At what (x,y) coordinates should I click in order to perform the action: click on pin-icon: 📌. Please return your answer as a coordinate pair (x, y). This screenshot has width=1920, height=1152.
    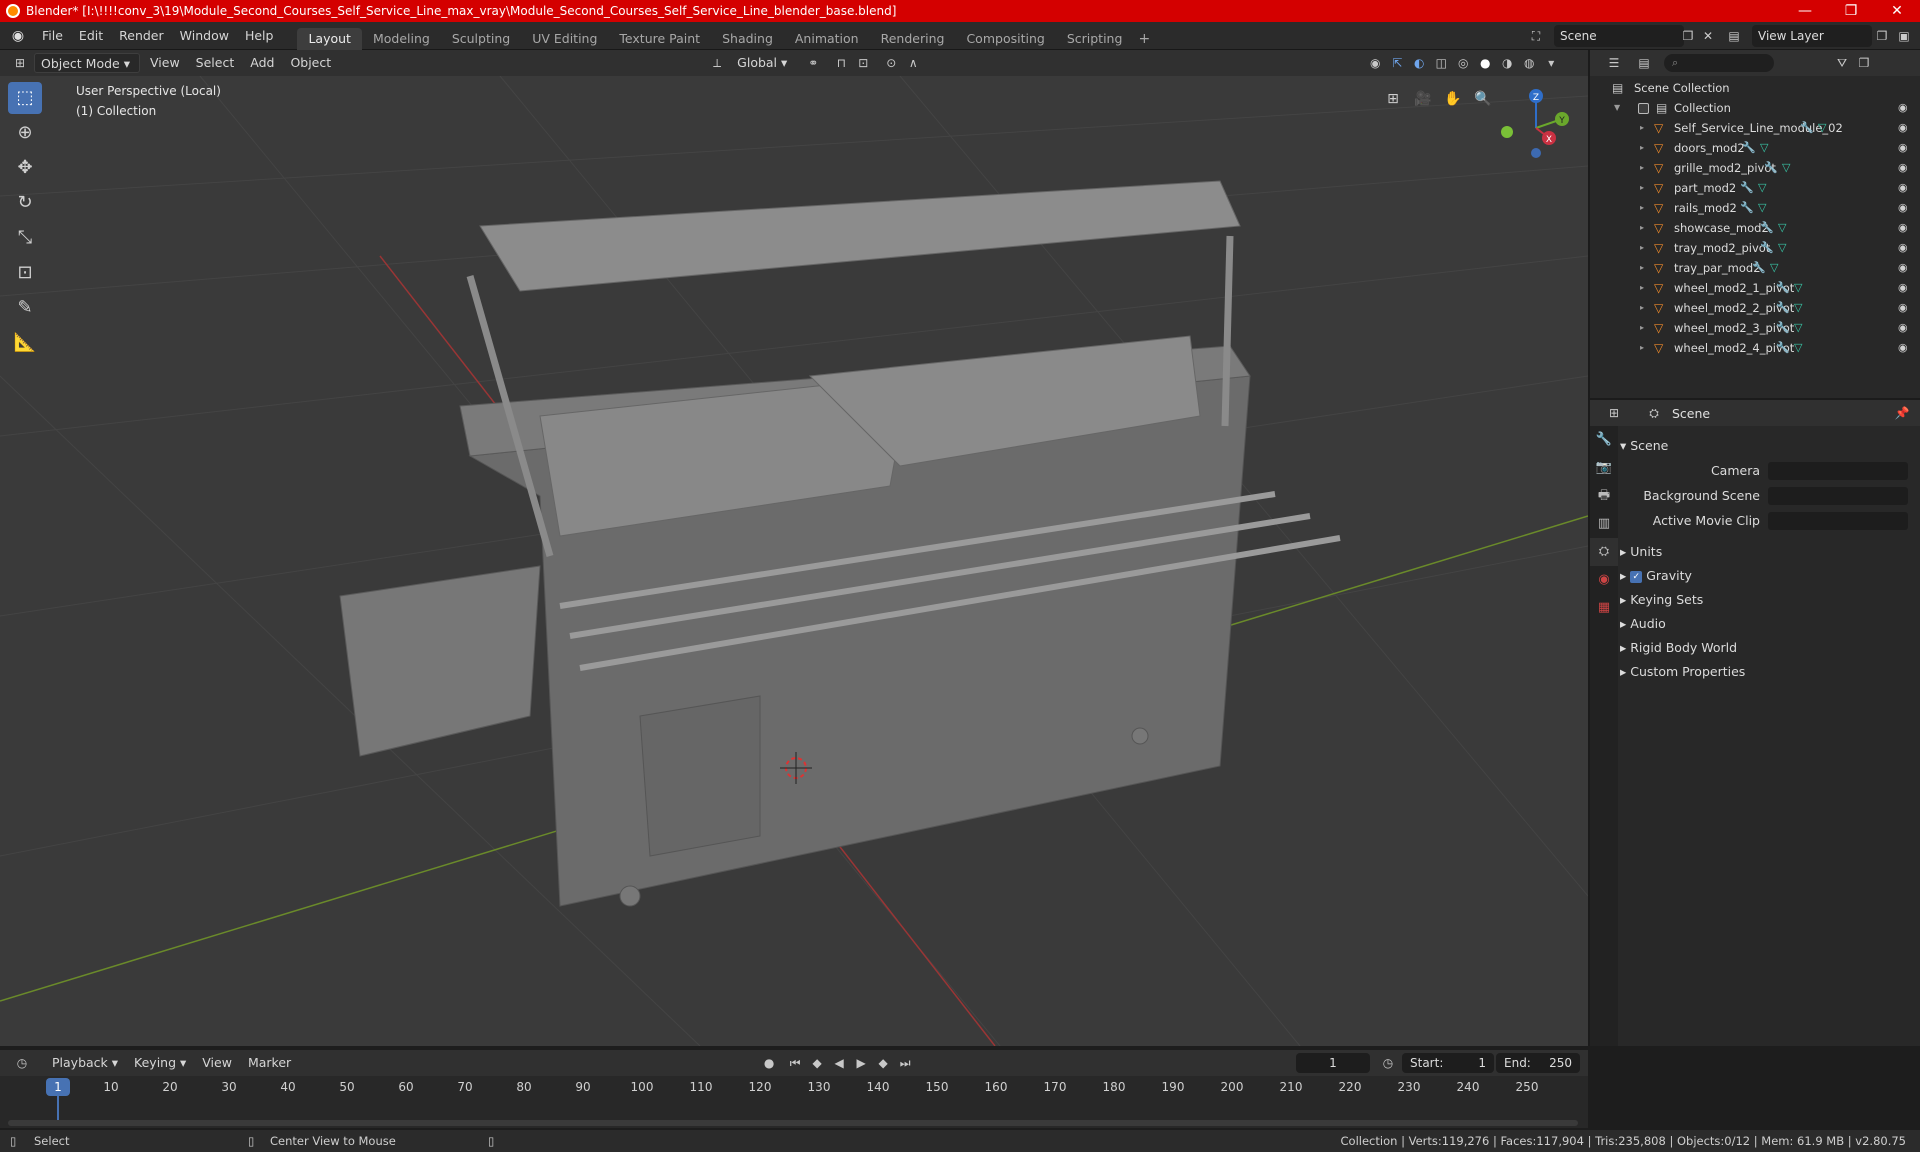
    Looking at the image, I should click on (1902, 413).